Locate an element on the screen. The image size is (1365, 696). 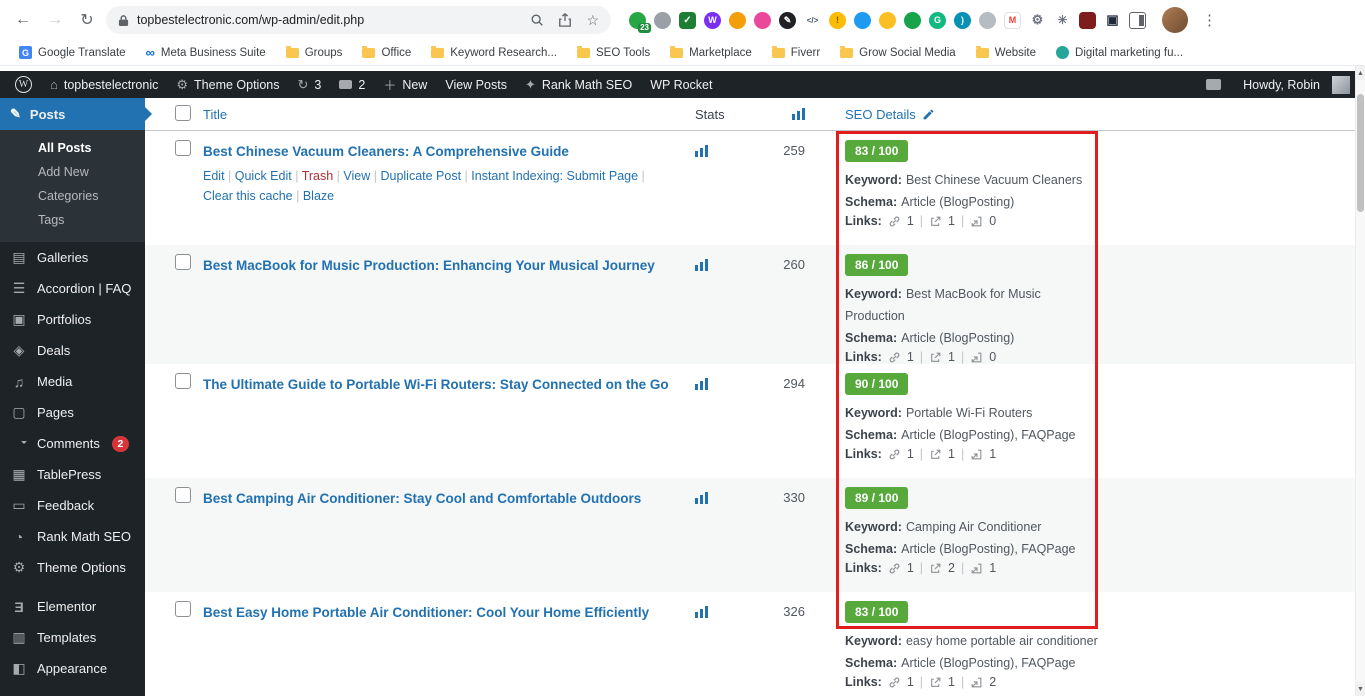
action-trash: Trash is located at coordinates (312, 176).